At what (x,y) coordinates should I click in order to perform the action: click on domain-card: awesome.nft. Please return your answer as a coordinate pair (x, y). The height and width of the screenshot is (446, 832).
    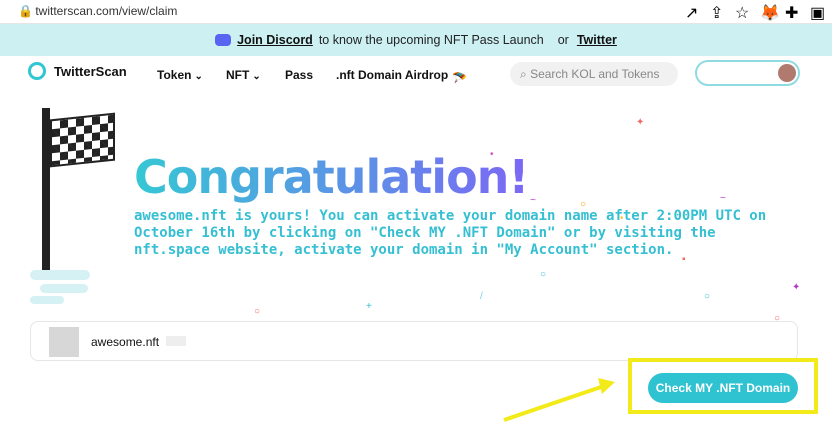
    Looking at the image, I should click on (414, 341).